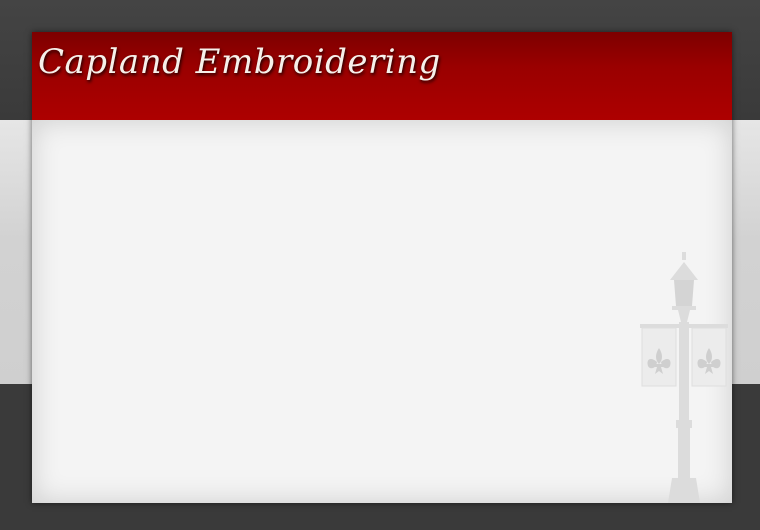 Image resolution: width=760 pixels, height=530 pixels. I want to click on lamppost-fleur-de-lis-icon, so click(684, 377).